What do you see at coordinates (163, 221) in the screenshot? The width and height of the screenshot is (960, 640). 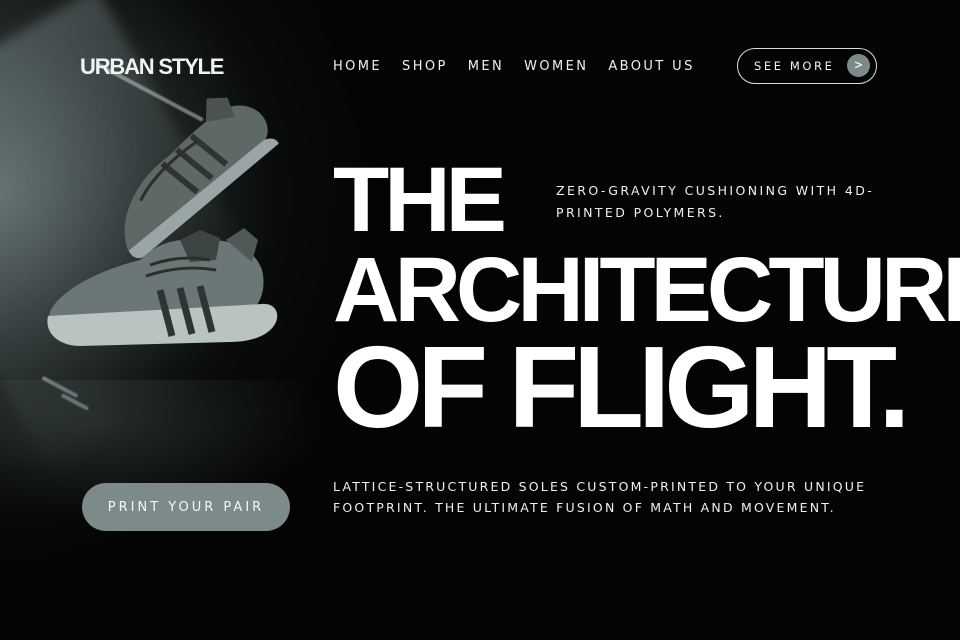 I see `sneakers-image` at bounding box center [163, 221].